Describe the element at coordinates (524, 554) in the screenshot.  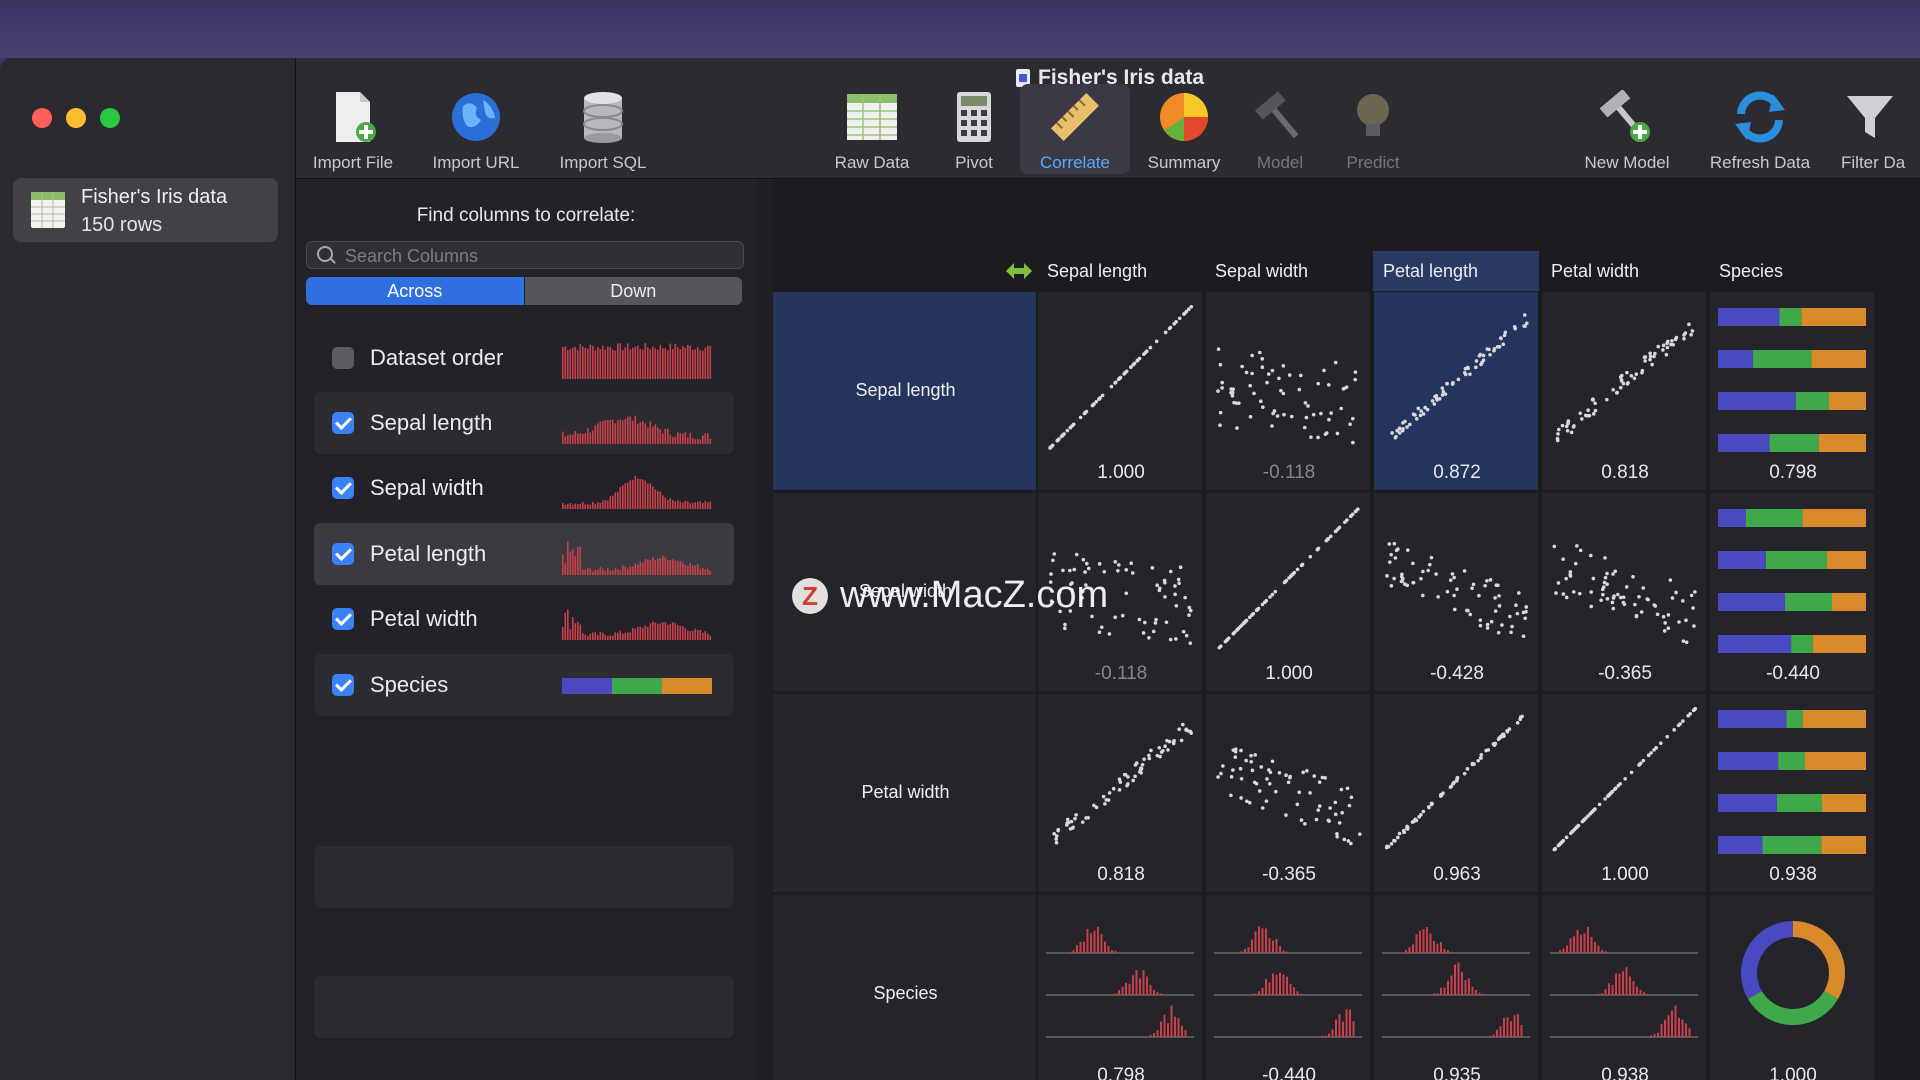
I see `column-row-petal-length: Petal length` at that location.